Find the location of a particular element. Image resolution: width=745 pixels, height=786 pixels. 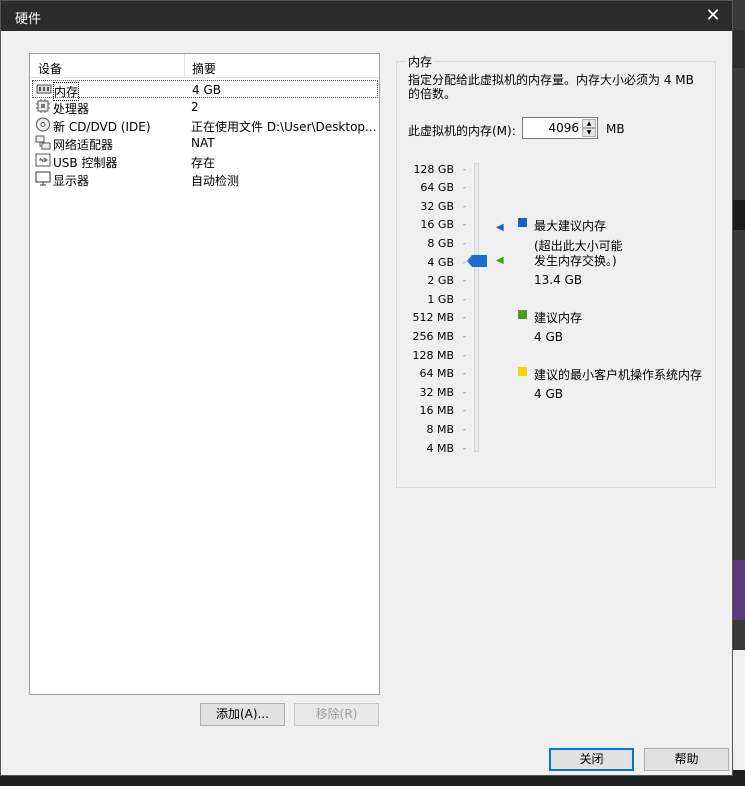

device-row-usb: USB 控制器 存在 is located at coordinates (205, 161).